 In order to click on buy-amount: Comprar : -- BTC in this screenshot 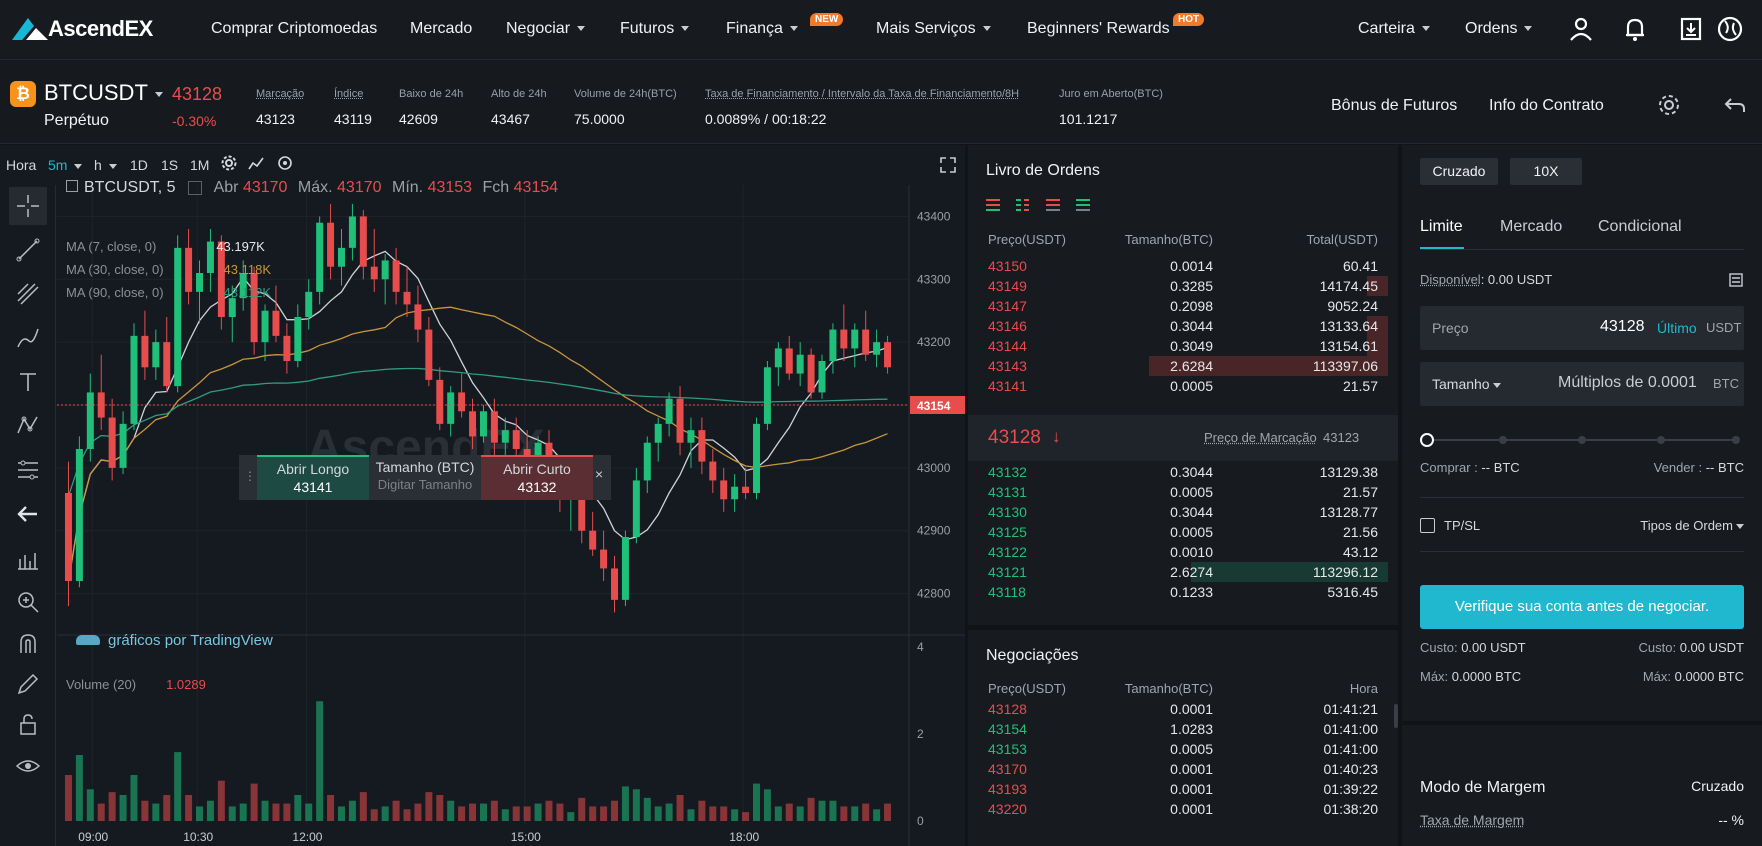, I will do `click(1470, 467)`.